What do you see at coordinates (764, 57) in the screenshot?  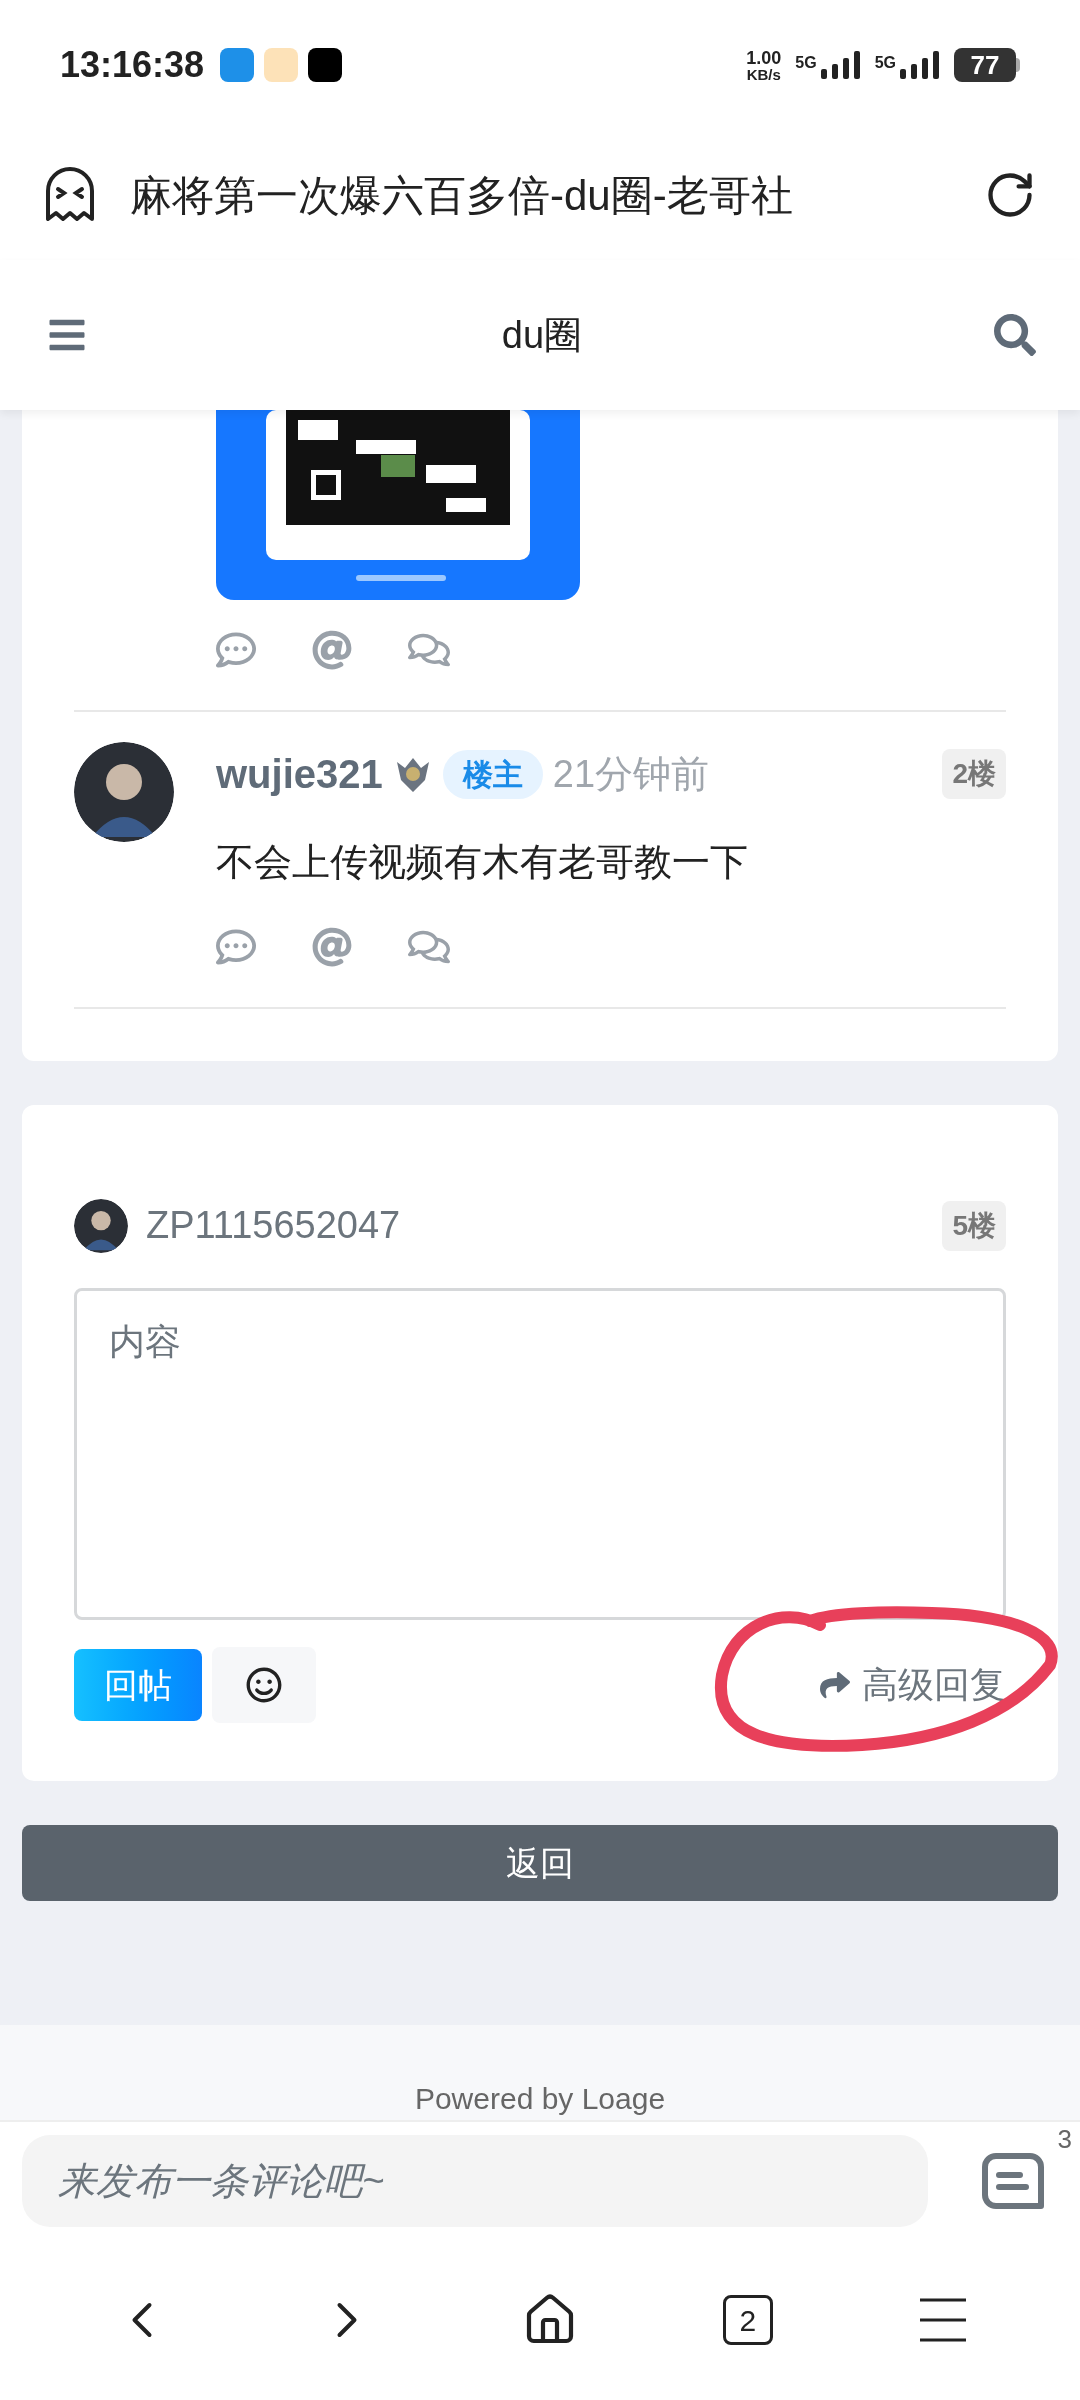 I see `network-speed: 1.00` at bounding box center [764, 57].